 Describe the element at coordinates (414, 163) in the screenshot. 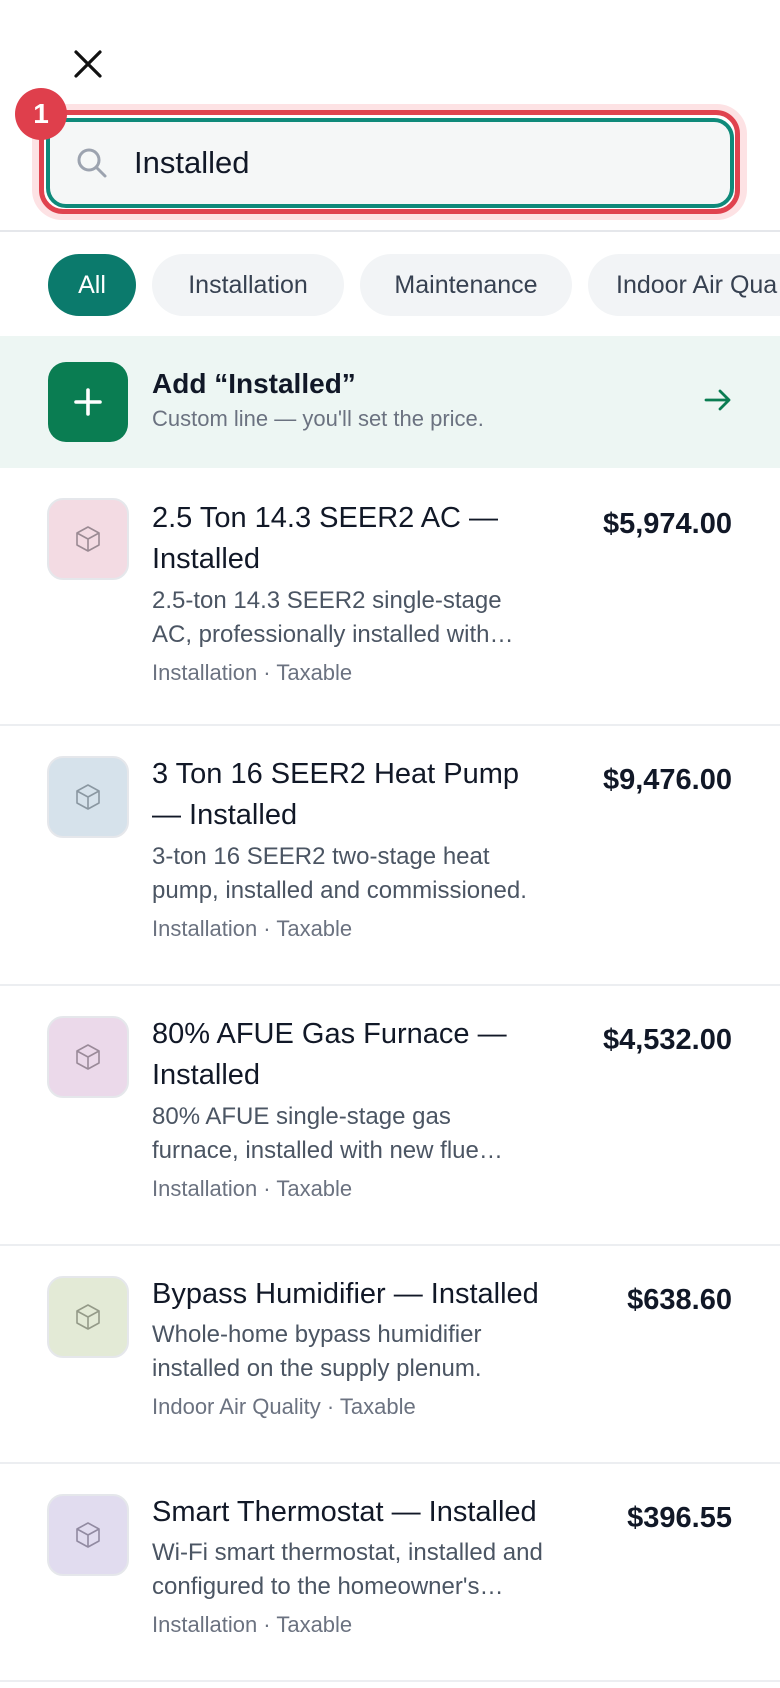

I see `search-input` at that location.